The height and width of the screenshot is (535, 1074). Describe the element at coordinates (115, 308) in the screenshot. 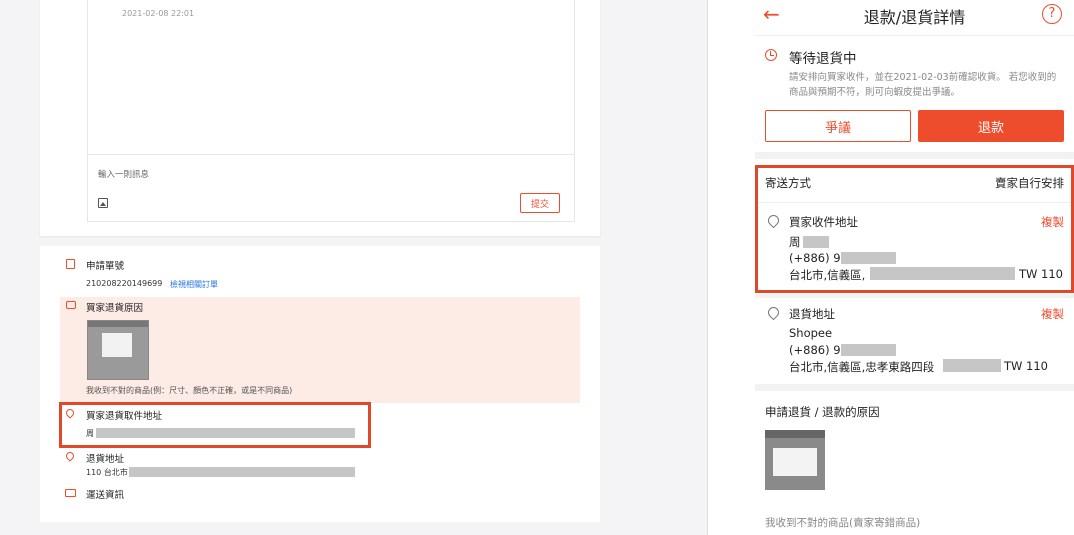

I see `return-reason-label: 買家退貨原因` at that location.